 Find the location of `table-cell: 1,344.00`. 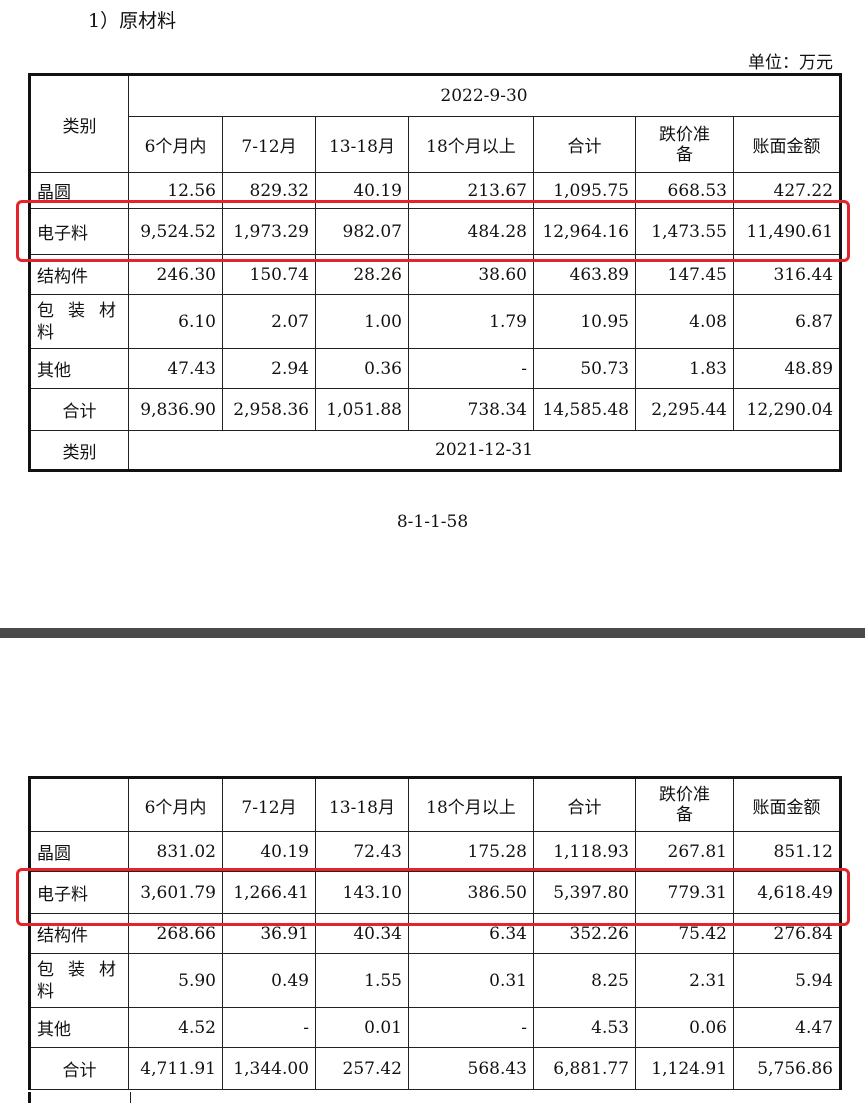

table-cell: 1,344.00 is located at coordinates (269, 1068).